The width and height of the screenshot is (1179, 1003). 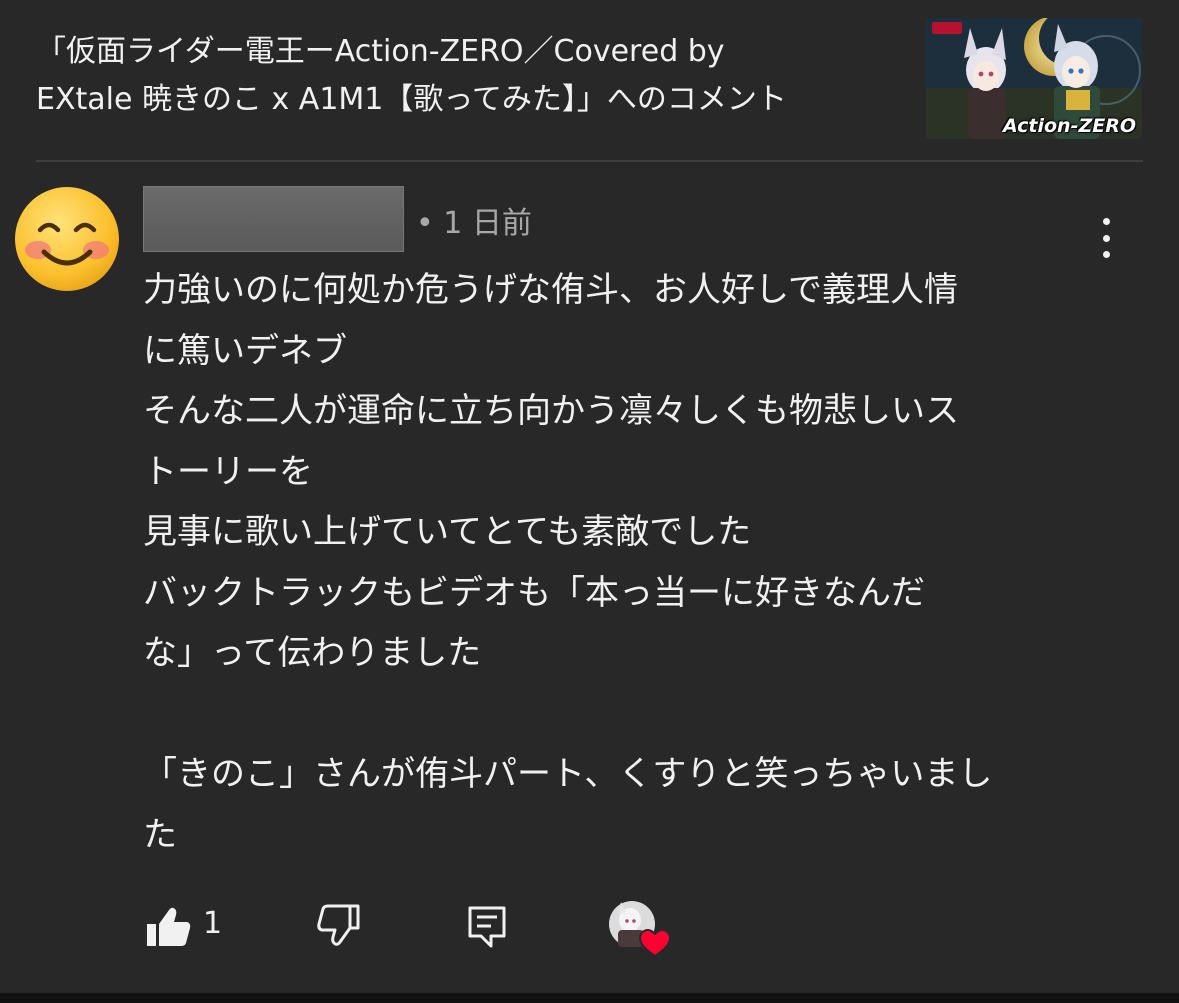 I want to click on thumbs-up-icon, so click(x=169, y=926).